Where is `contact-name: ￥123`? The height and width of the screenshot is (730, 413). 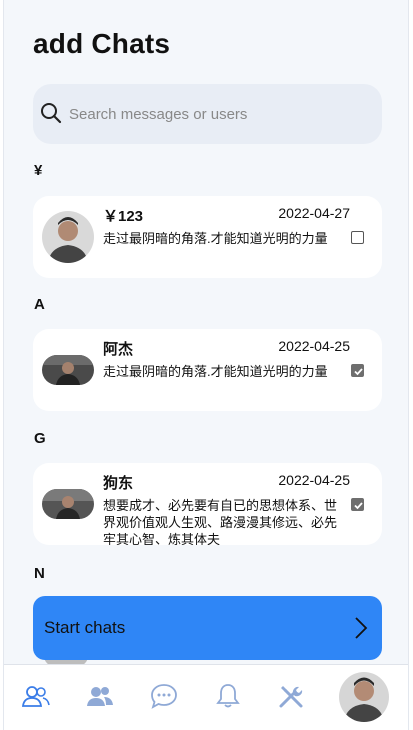 contact-name: ￥123 is located at coordinates (123, 216).